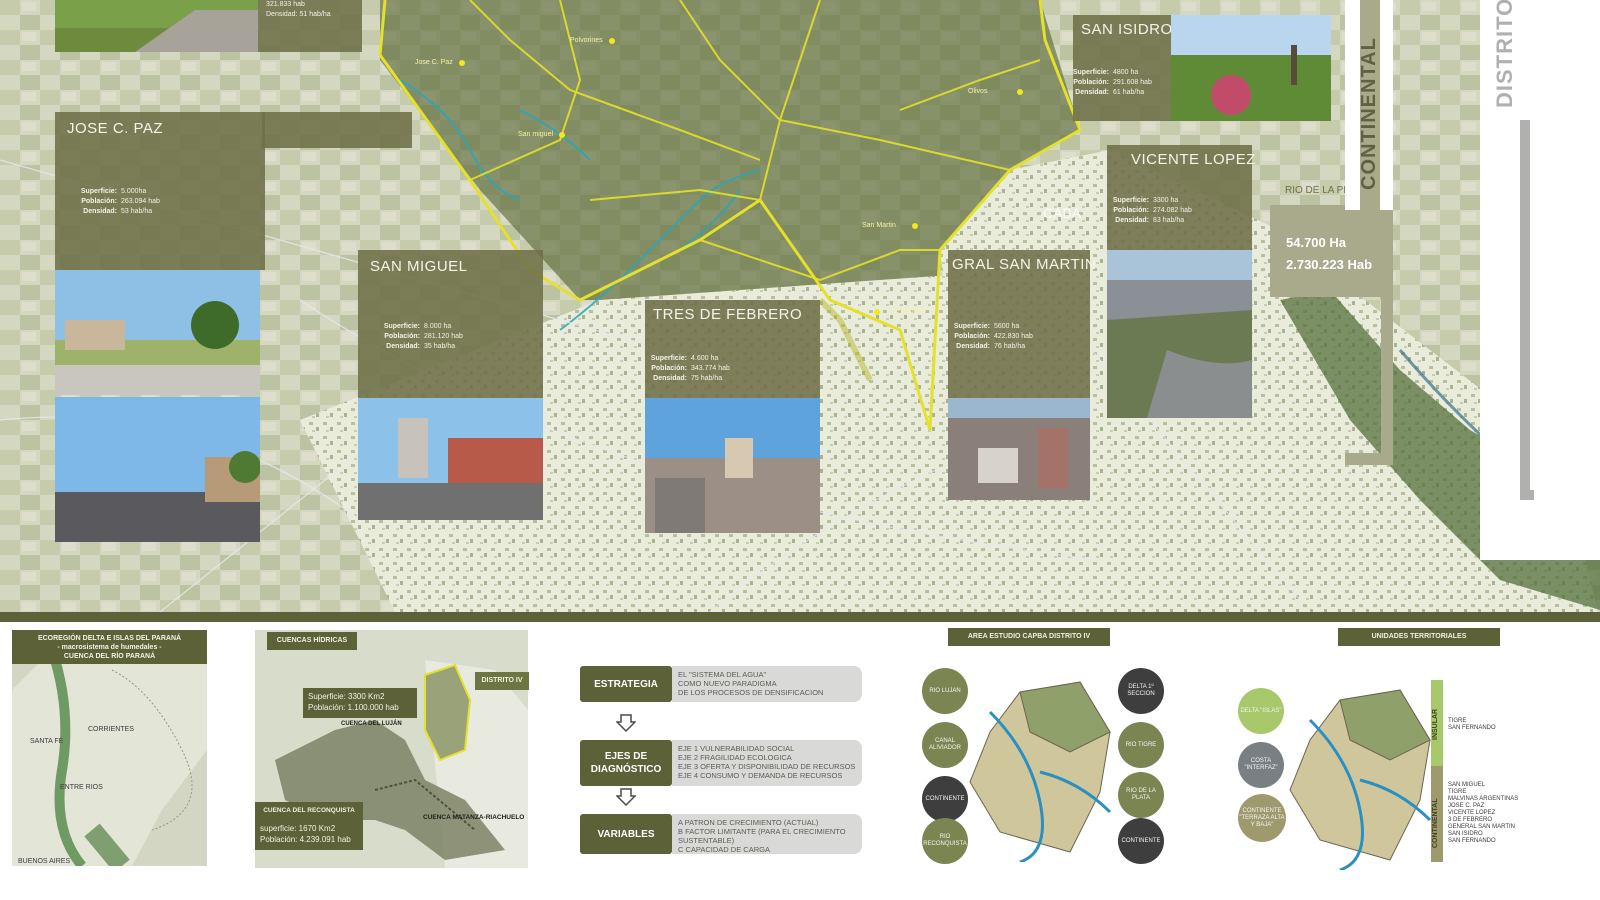  Describe the element at coordinates (1316, 242) in the screenshot. I see `total-area: 54.700 Ha` at that location.